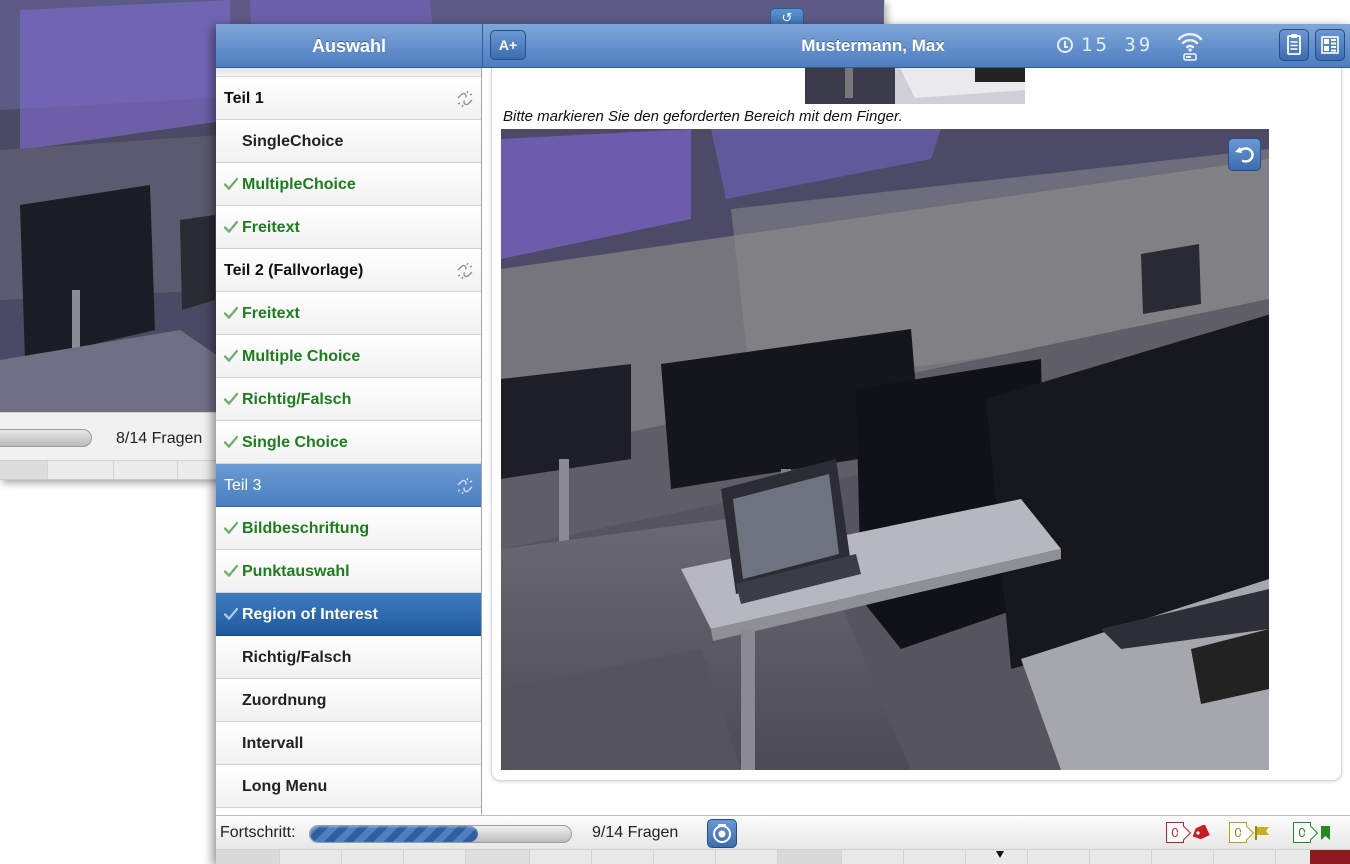 This screenshot has height=864, width=1350. Describe the element at coordinates (159, 438) in the screenshot. I see `background-progress-count: 8/14 Fragen` at that location.